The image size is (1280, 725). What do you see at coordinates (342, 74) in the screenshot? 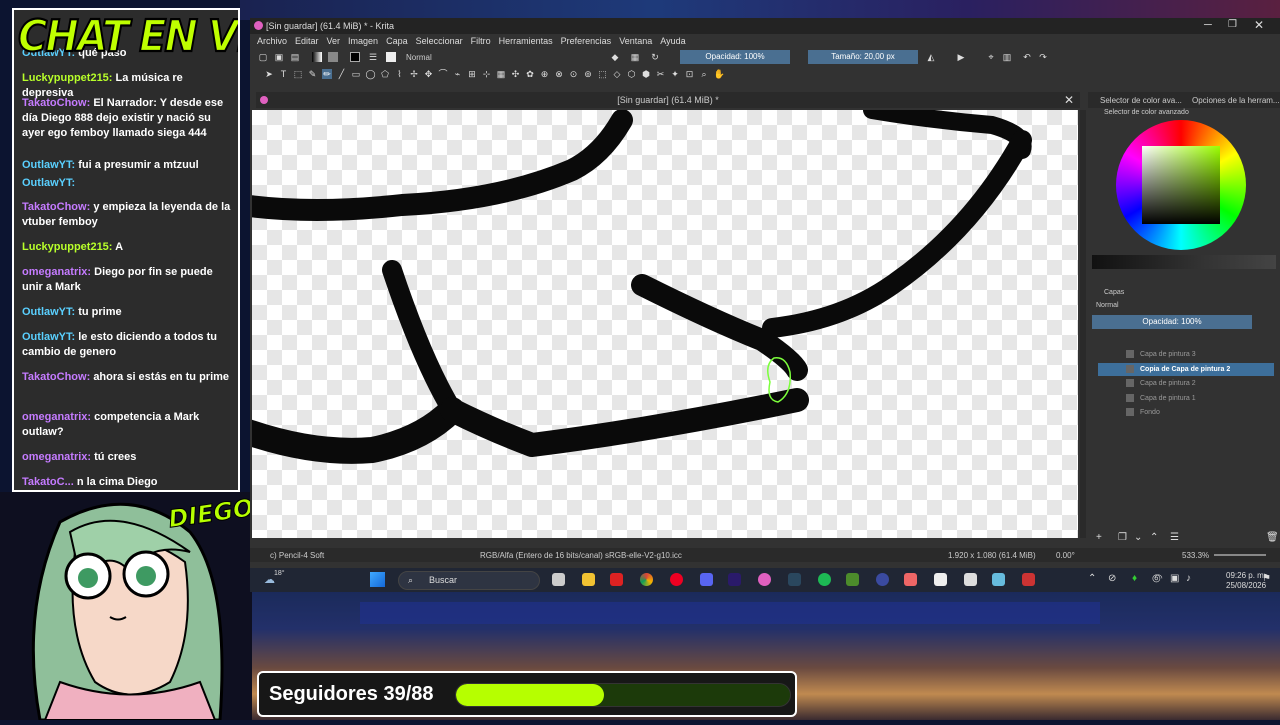
I see `tool-icon: ╱` at bounding box center [342, 74].